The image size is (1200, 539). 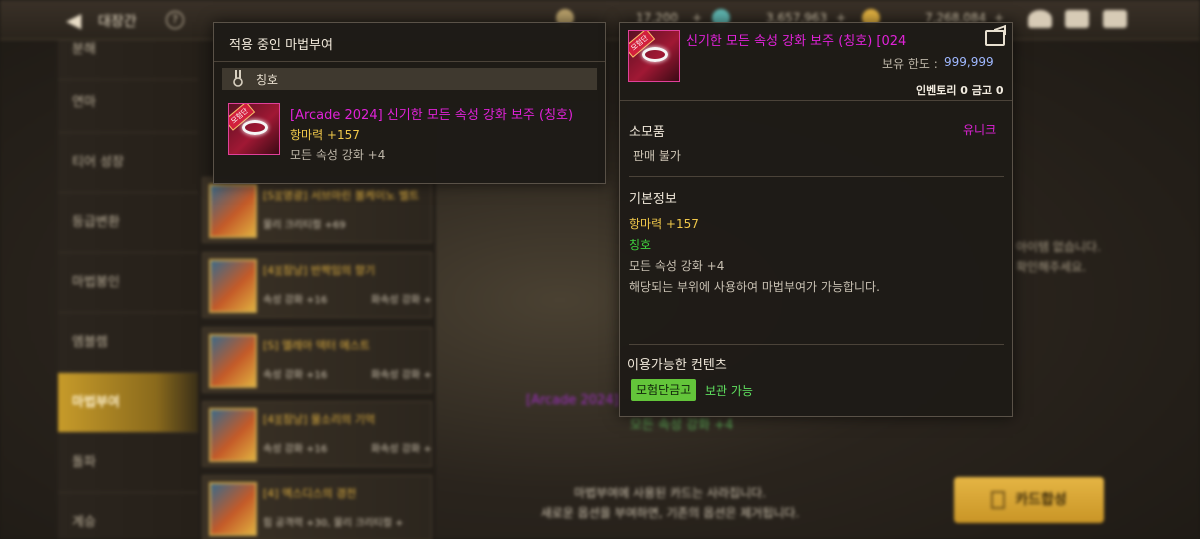 I want to click on empty-notice: 확인해주세요., so click(x=1051, y=267).